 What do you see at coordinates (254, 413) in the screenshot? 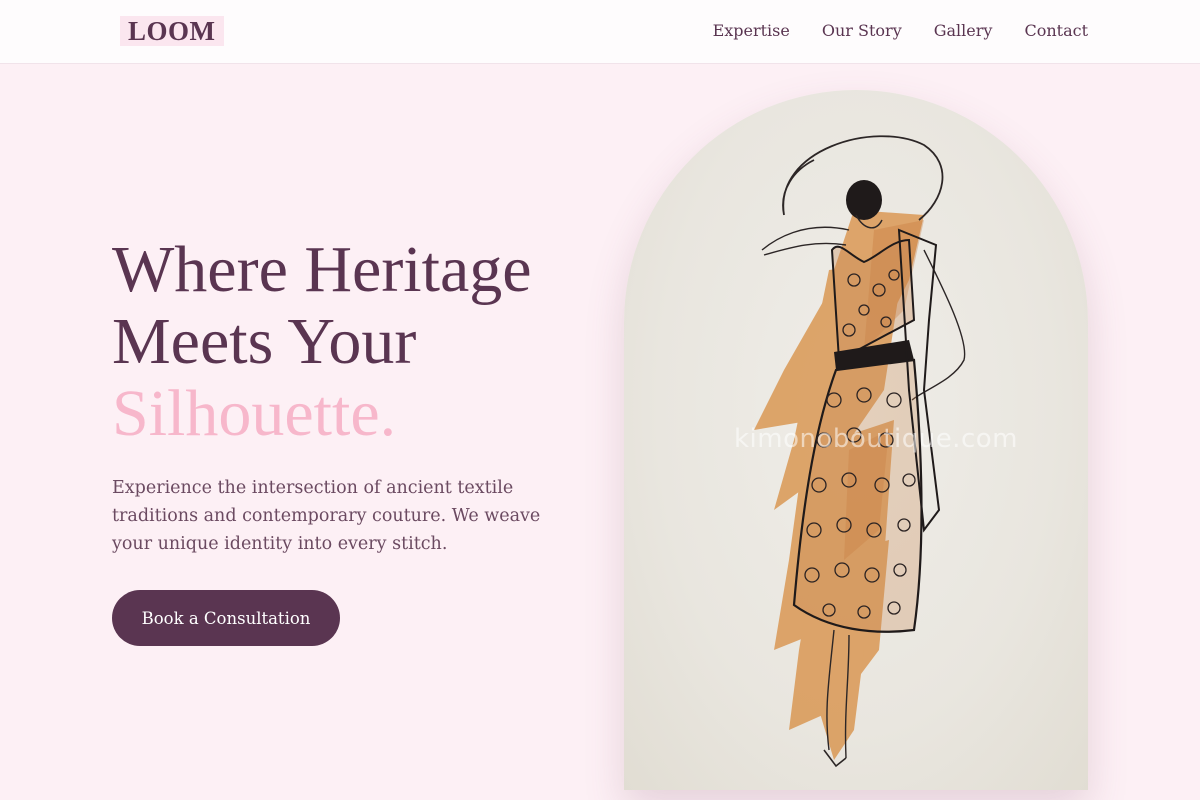
I see `hero-title-accent: Silhouette.` at bounding box center [254, 413].